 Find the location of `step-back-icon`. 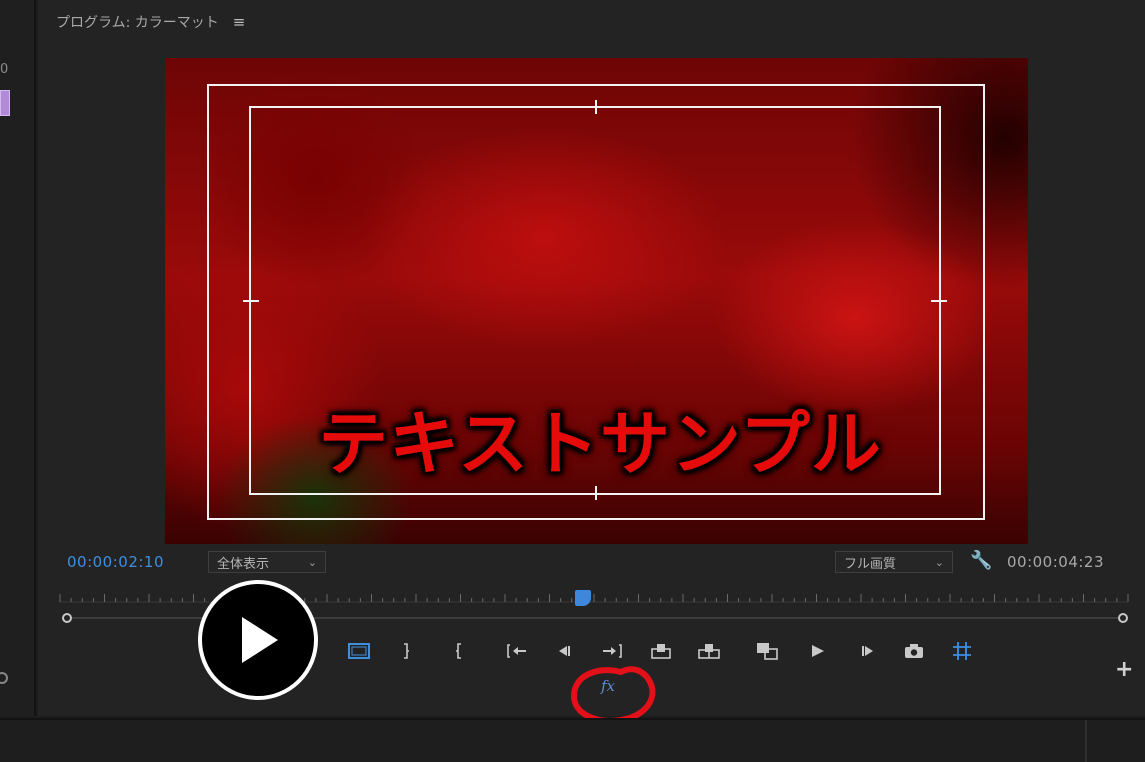

step-back-icon is located at coordinates (565, 651).